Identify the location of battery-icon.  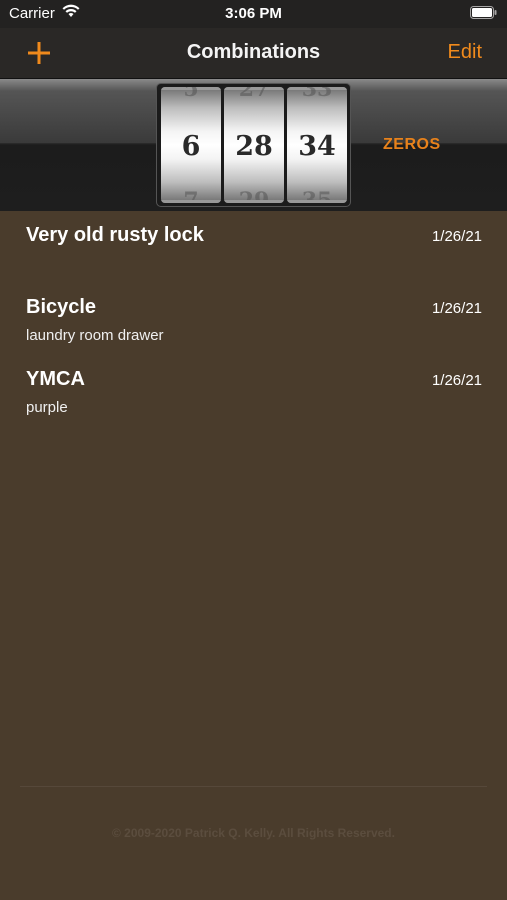
(483, 12).